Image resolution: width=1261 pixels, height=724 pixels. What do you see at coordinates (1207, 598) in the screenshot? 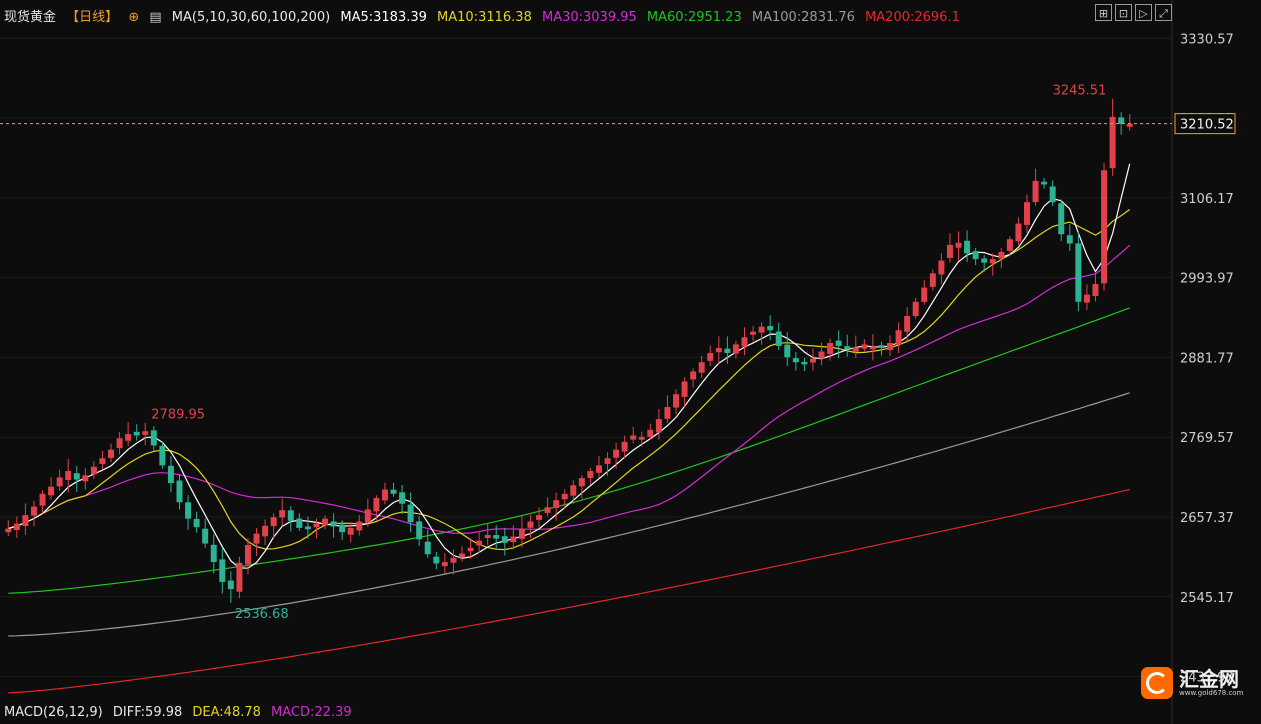
I see `y-tick-label: 2545.17` at bounding box center [1207, 598].